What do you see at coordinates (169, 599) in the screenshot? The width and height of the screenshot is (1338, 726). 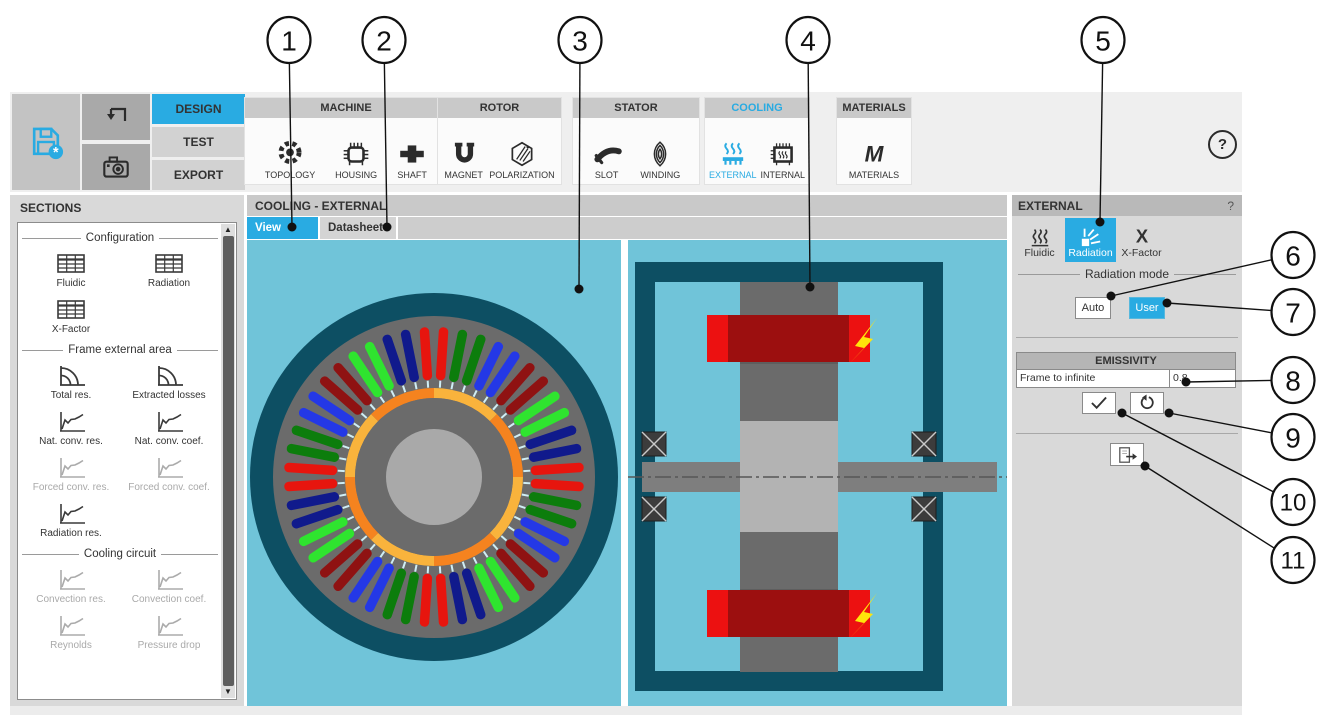 I see `sections-item-label: Convection coef.` at bounding box center [169, 599].